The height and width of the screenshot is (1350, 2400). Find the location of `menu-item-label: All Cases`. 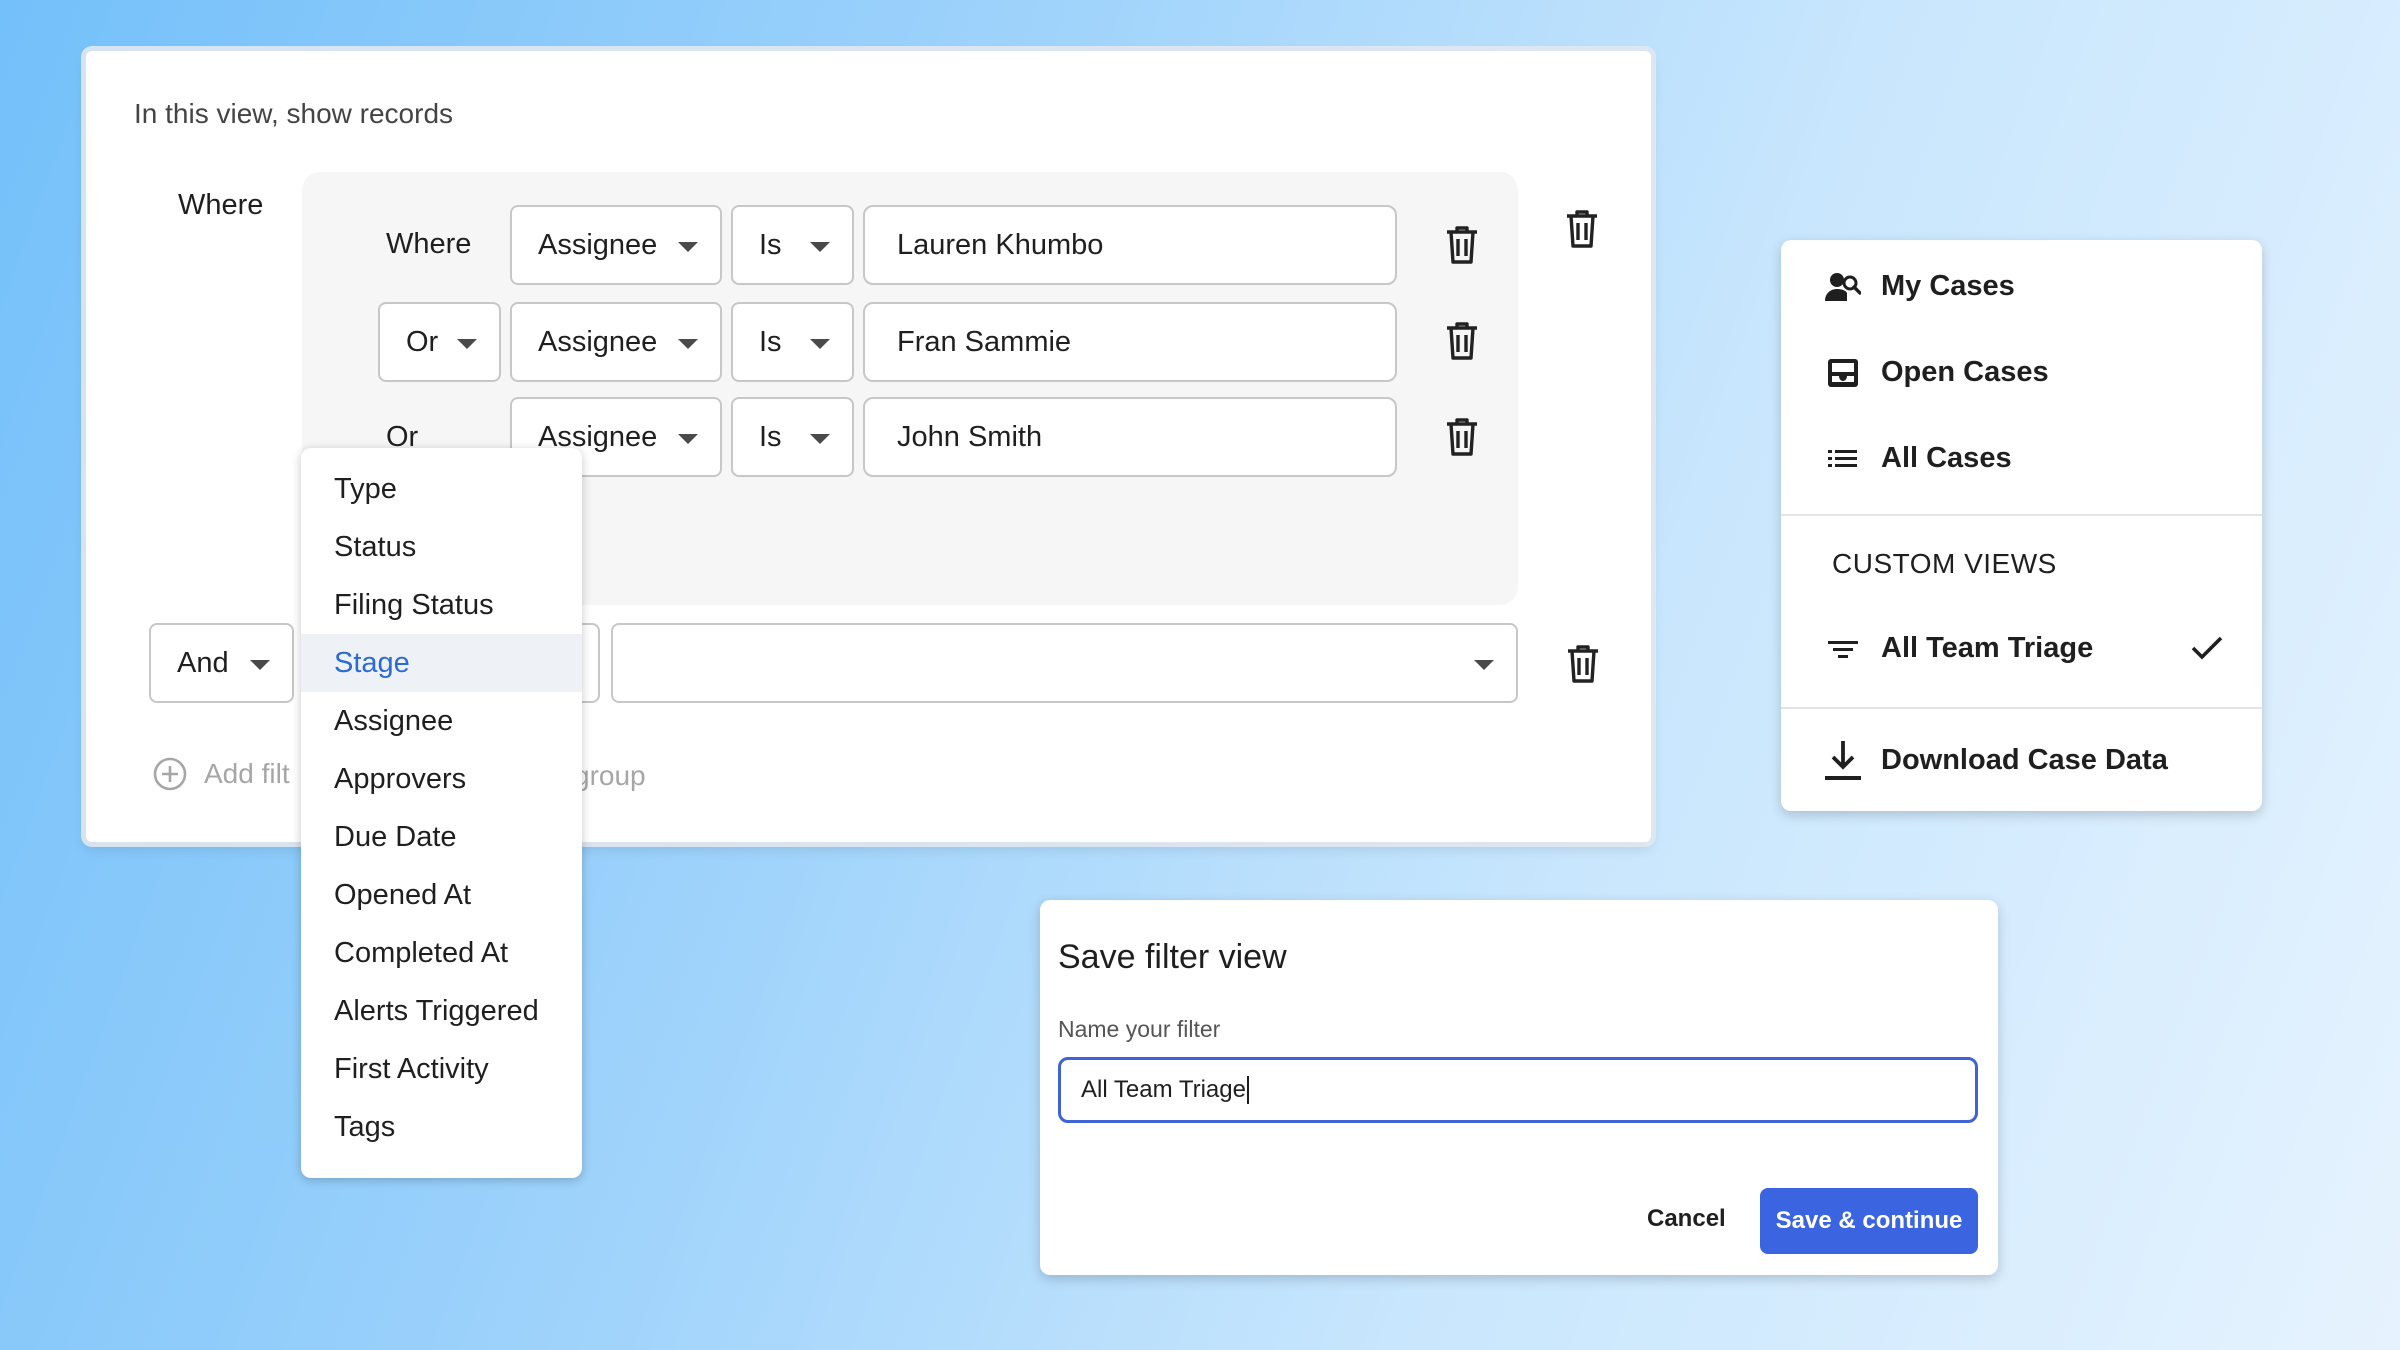

menu-item-label: All Cases is located at coordinates (1946, 458).